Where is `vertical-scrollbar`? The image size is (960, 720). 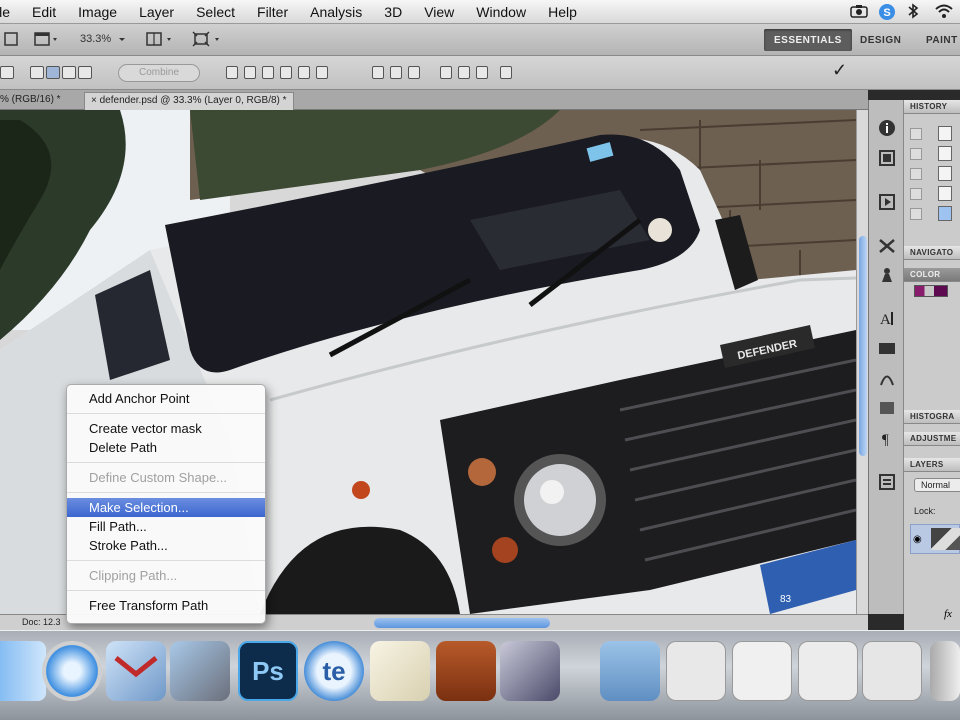 vertical-scrollbar is located at coordinates (862, 362).